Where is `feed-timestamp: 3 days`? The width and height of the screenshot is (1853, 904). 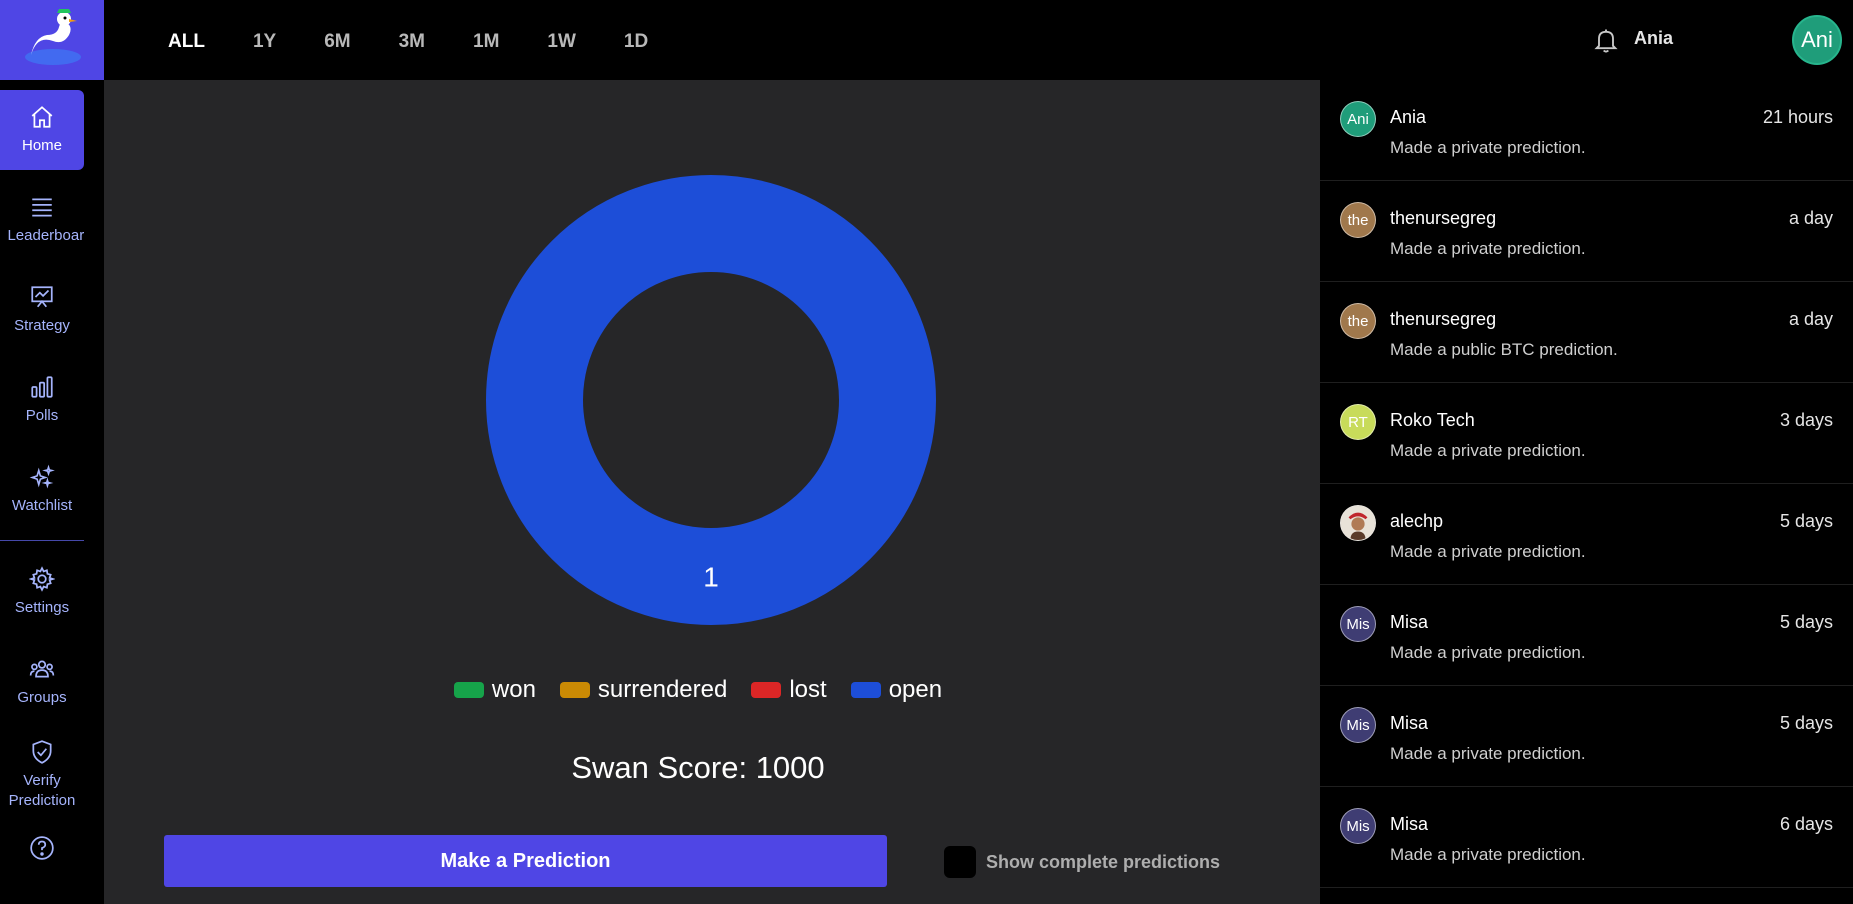
feed-timestamp: 3 days is located at coordinates (1806, 420).